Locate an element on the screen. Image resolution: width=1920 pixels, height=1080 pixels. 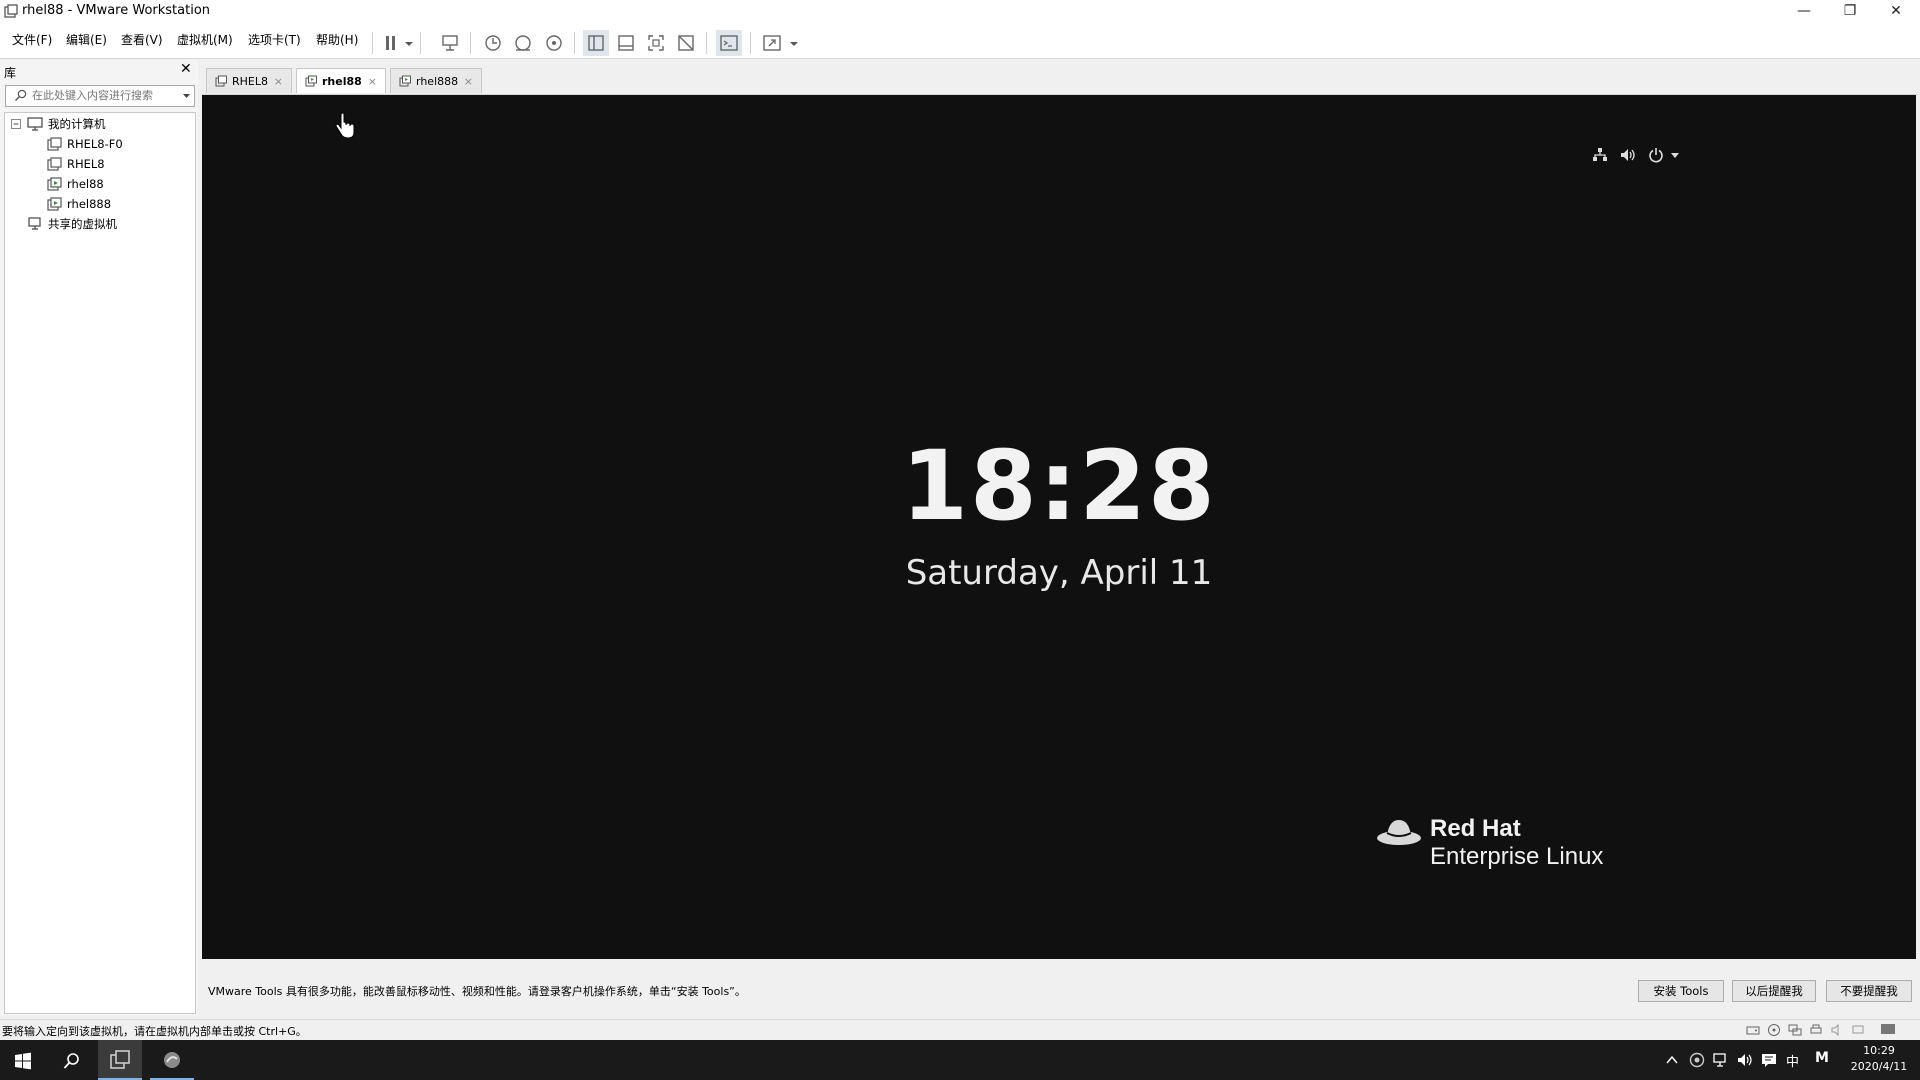
library-title: 库 is located at coordinates (10, 73).